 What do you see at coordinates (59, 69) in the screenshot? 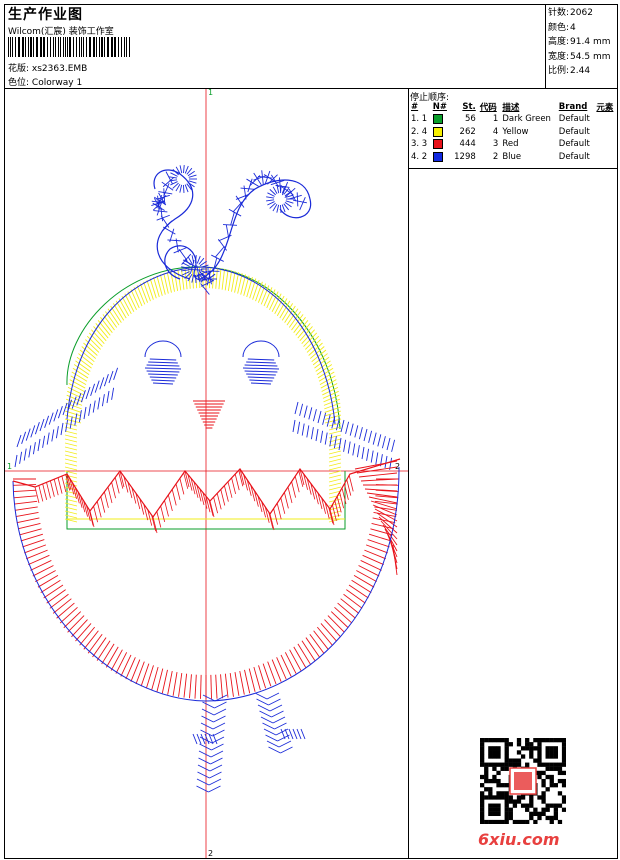
I see `design-value: xs2363.EMB` at bounding box center [59, 69].